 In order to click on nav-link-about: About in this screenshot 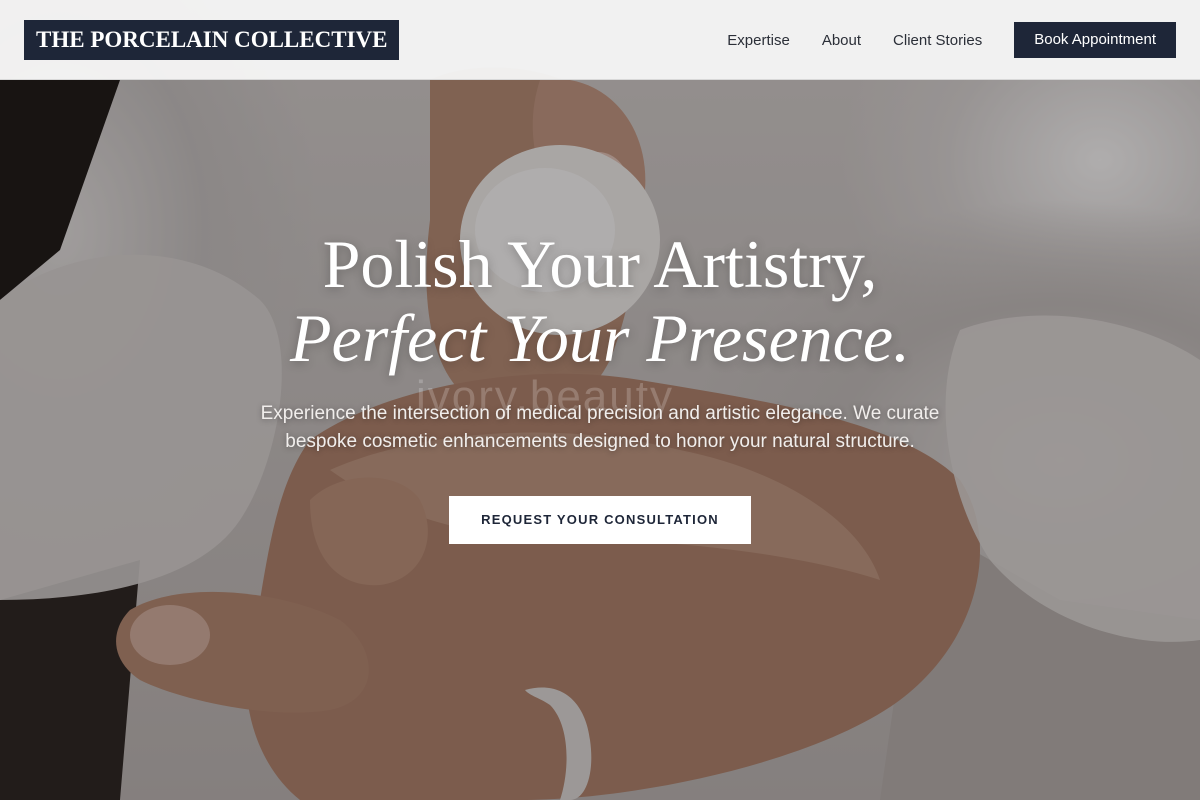, I will do `click(841, 40)`.